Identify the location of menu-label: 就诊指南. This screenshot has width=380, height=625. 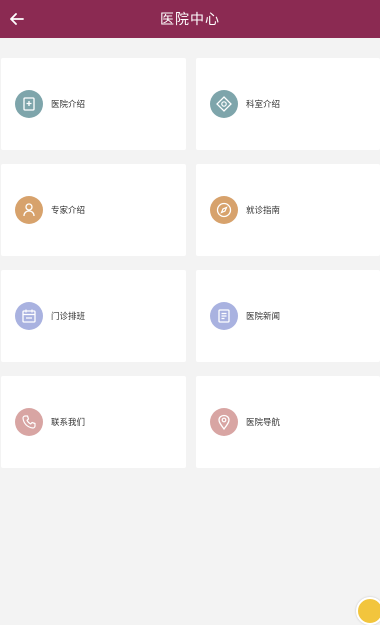
(263, 211).